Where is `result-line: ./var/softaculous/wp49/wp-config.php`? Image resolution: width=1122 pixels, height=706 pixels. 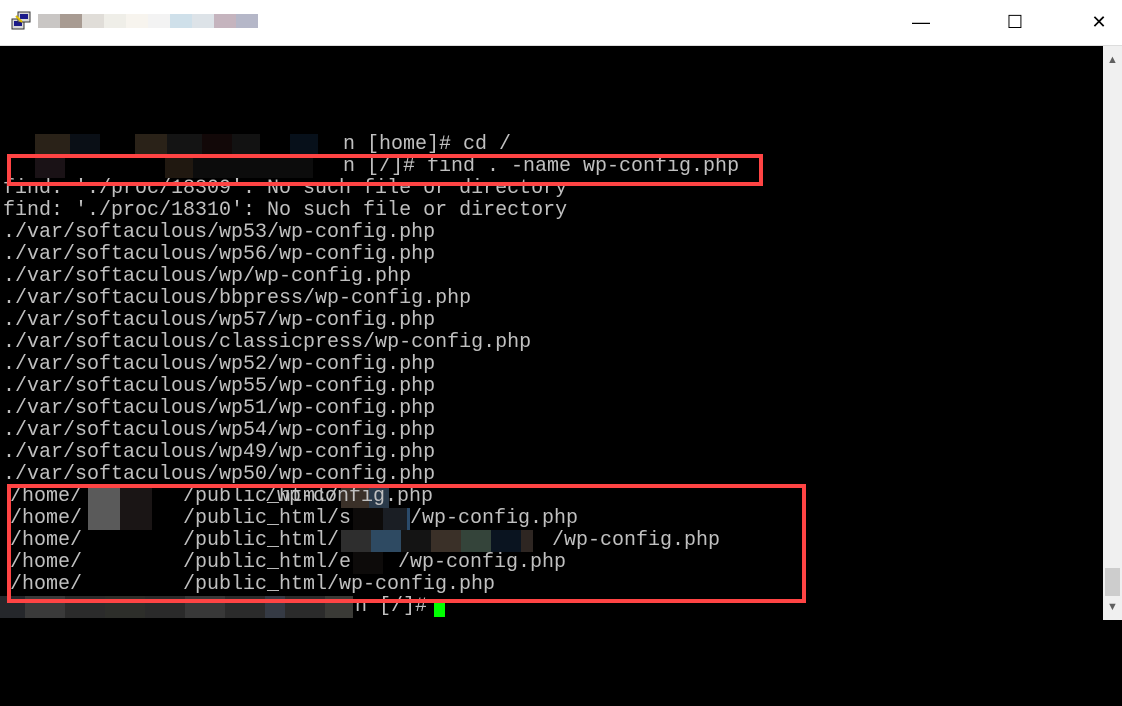
result-line: ./var/softaculous/wp49/wp-config.php is located at coordinates (219, 452).